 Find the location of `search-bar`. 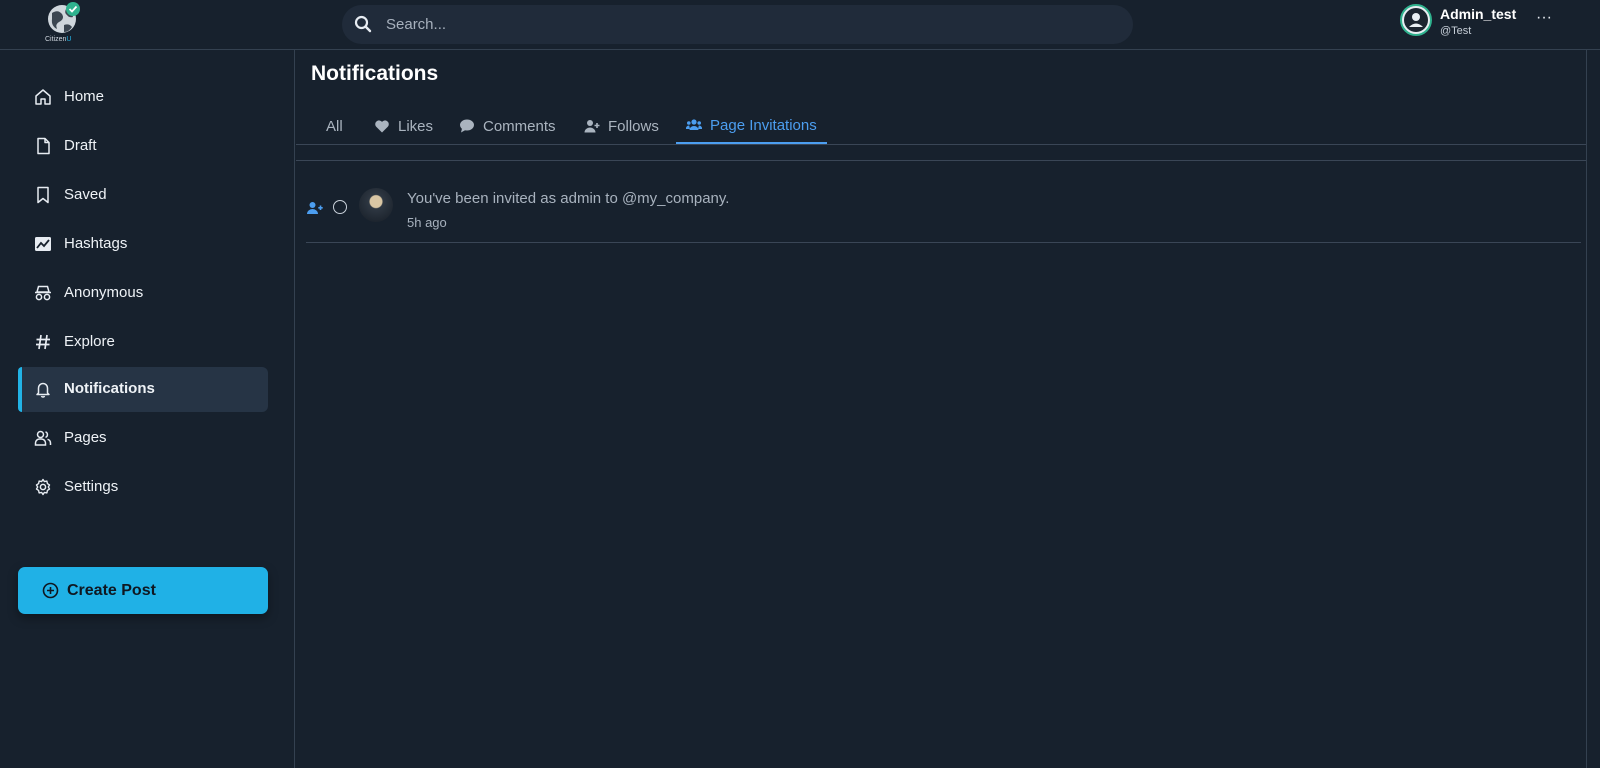

search-bar is located at coordinates (737, 24).